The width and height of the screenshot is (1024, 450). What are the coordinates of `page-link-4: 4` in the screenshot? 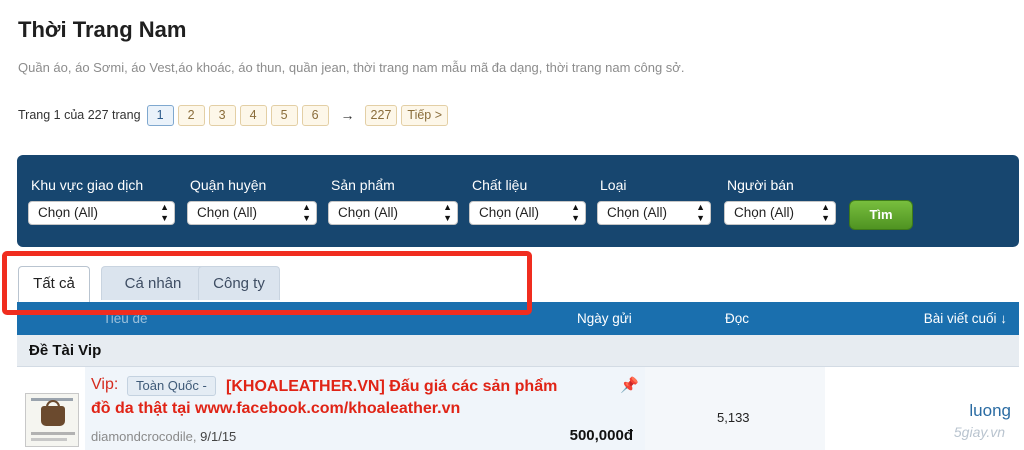 It's located at (253, 115).